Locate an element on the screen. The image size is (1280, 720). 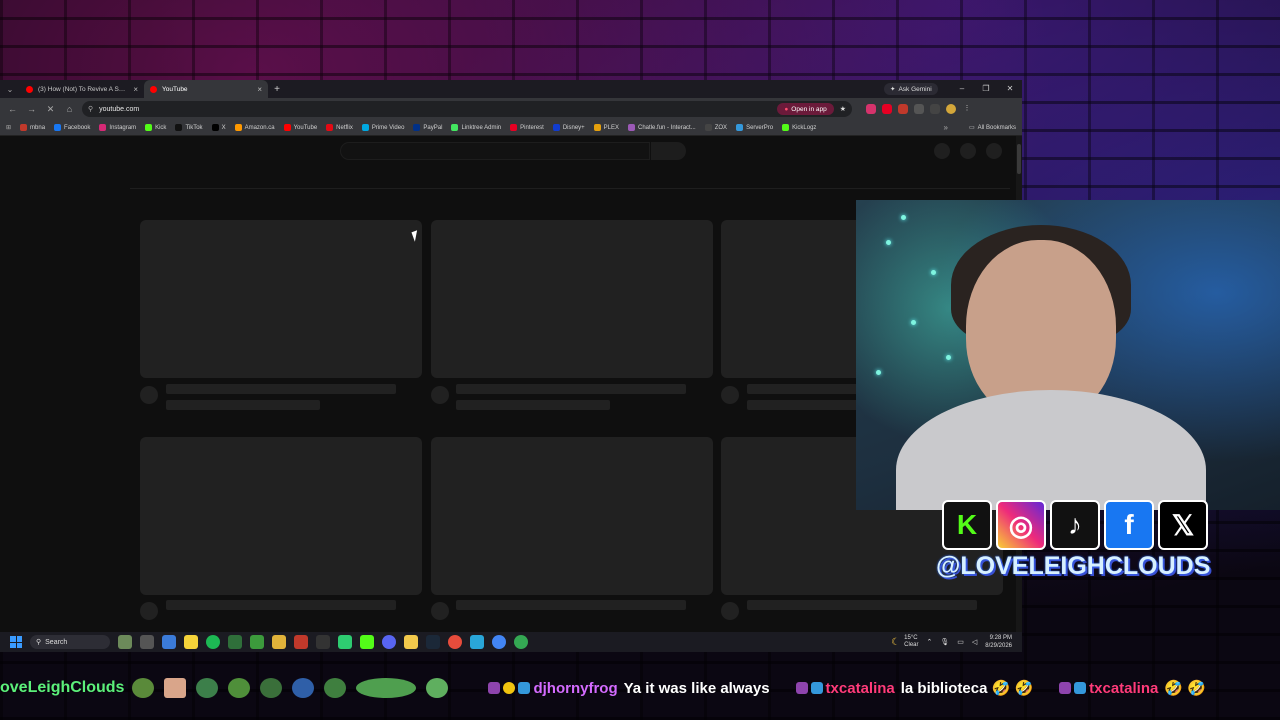
apps-grid-icon: ⊞ is located at coordinates (8, 127).